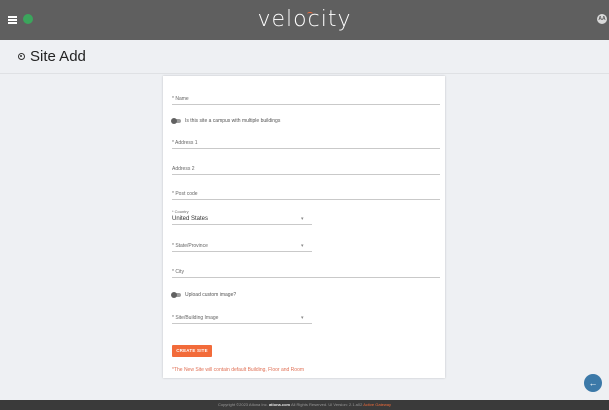 The height and width of the screenshot is (410, 609). I want to click on state-select, so click(242, 251).